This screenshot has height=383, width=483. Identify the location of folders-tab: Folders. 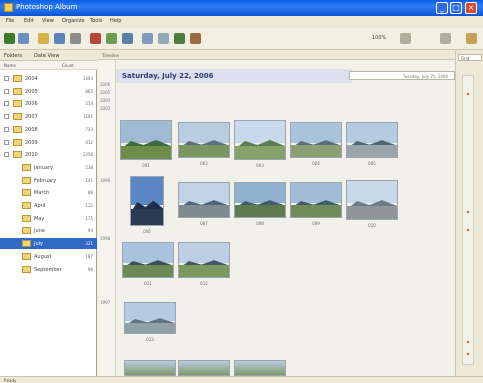
(13, 56).